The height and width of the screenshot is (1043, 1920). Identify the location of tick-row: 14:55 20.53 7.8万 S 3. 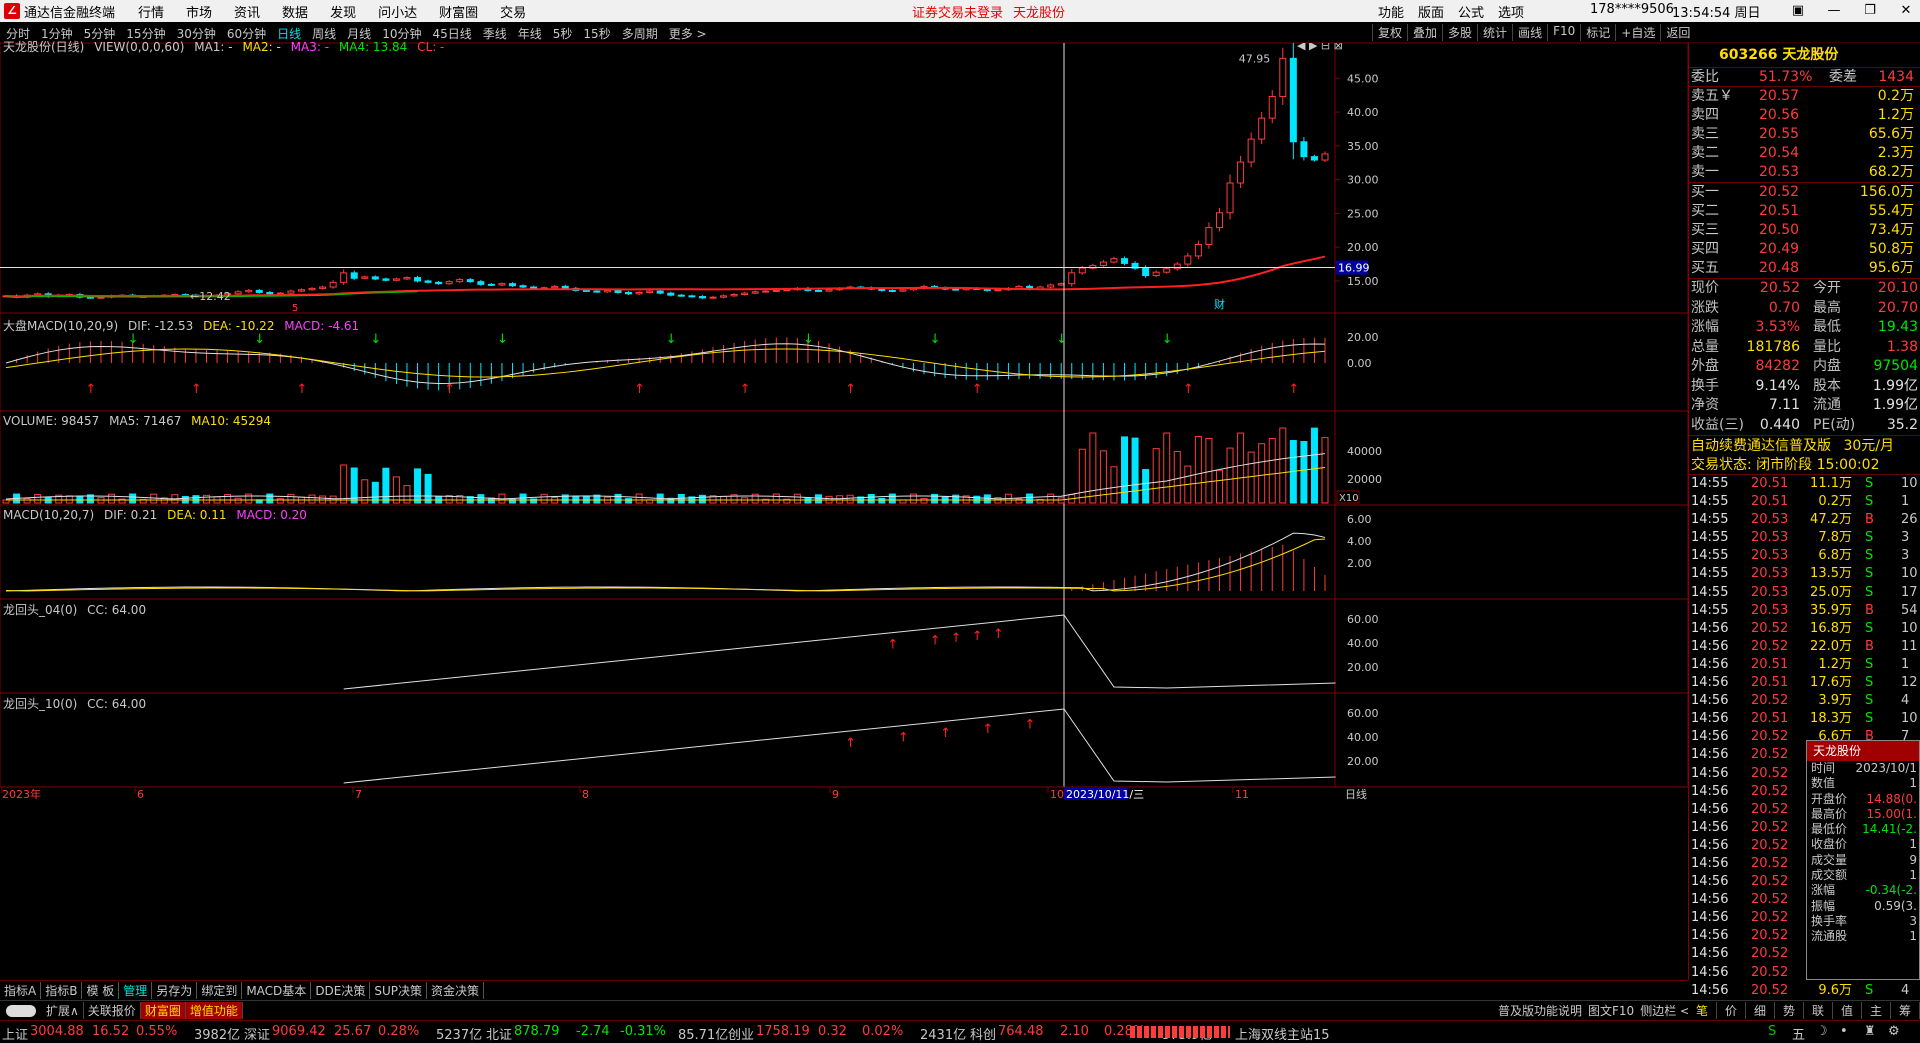
(1800, 538).